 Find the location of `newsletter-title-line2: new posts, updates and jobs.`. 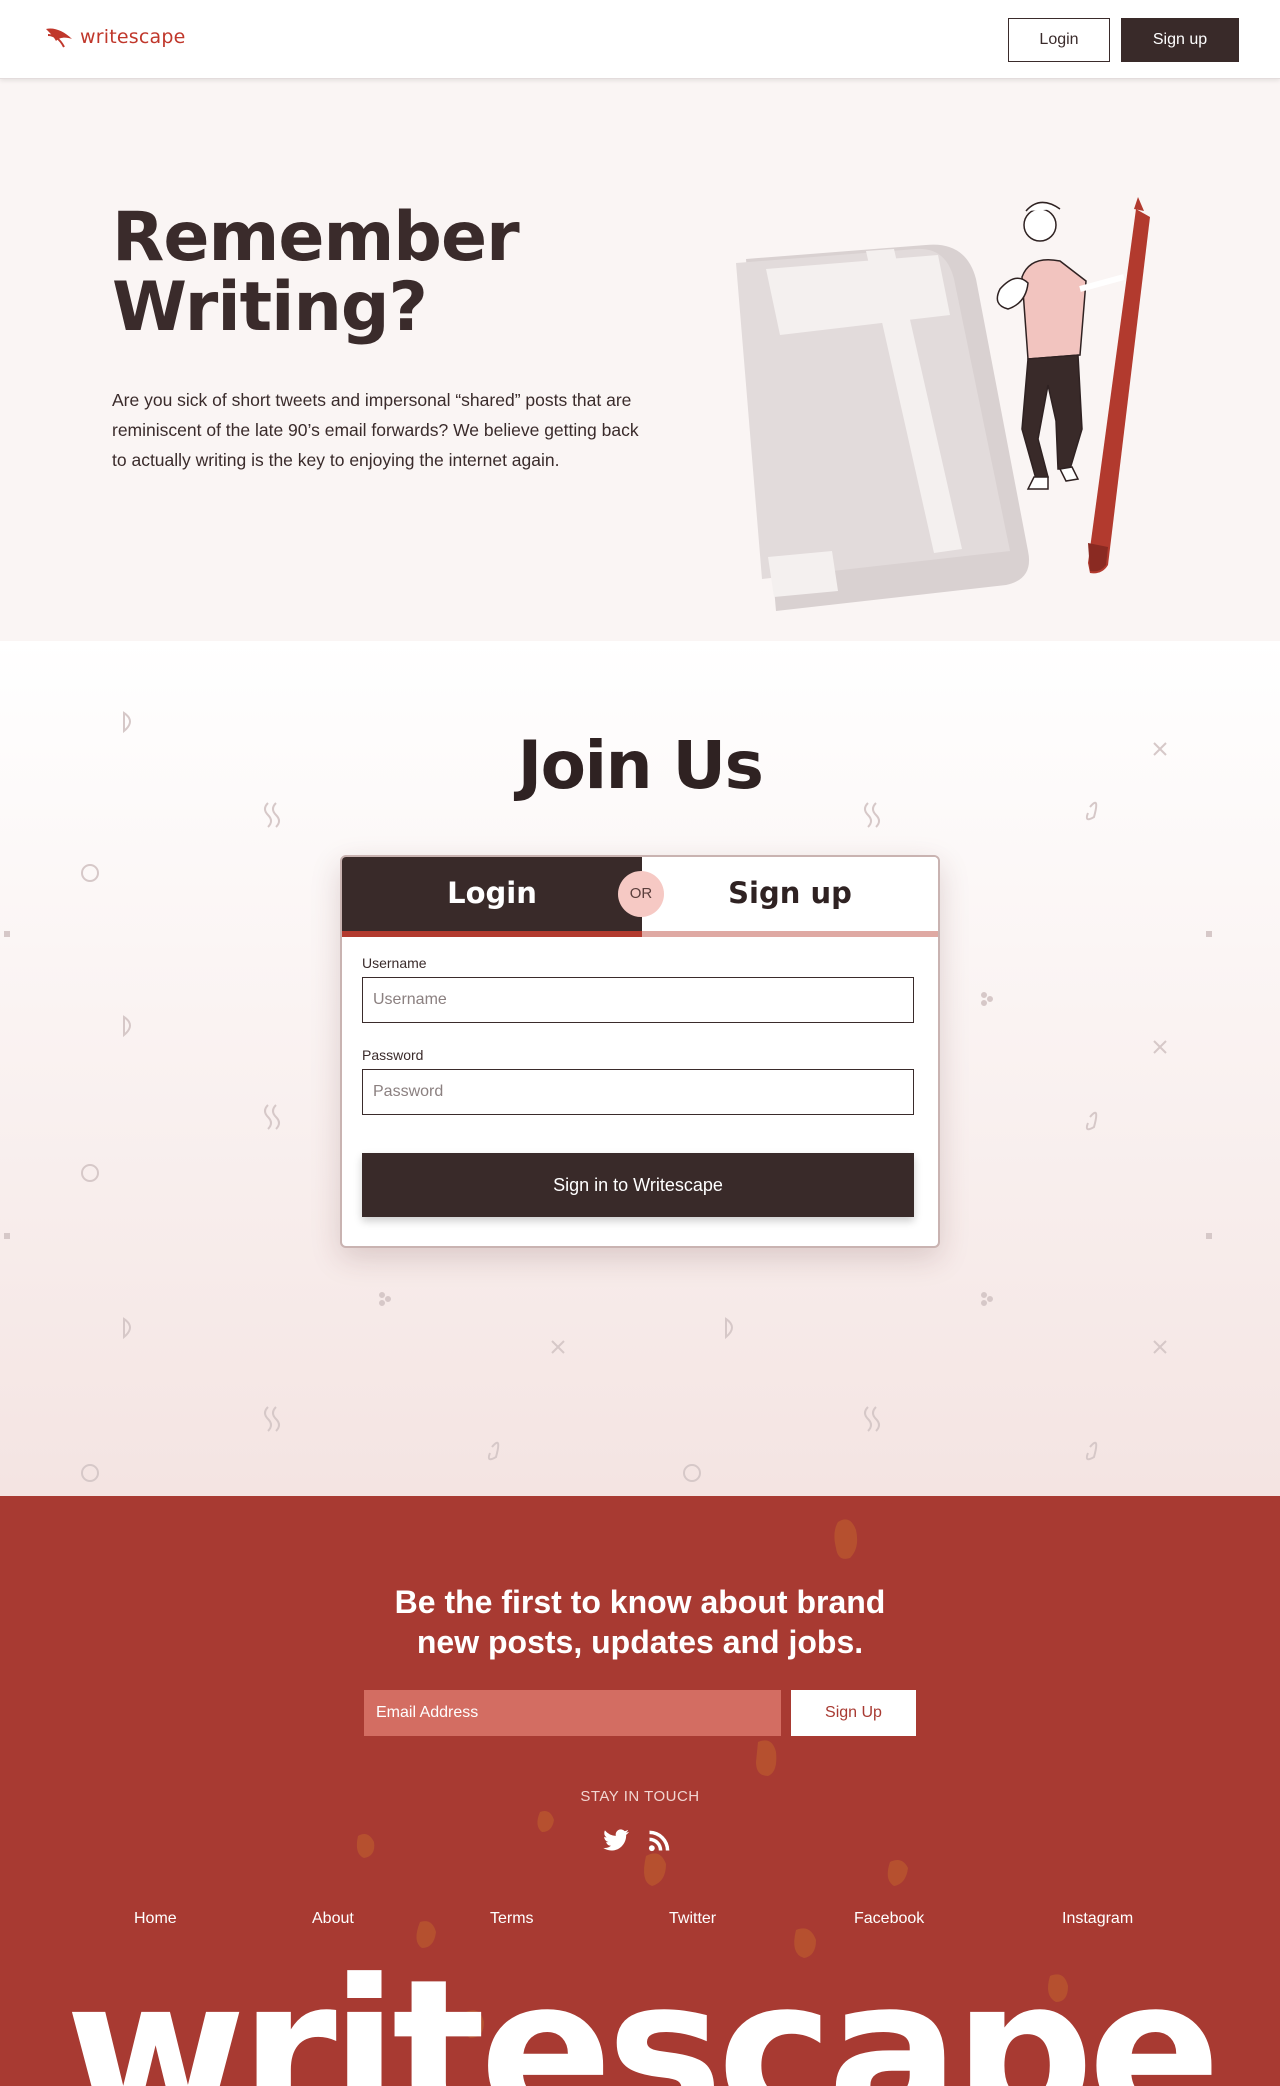

newsletter-title-line2: new posts, updates and jobs. is located at coordinates (640, 1642).